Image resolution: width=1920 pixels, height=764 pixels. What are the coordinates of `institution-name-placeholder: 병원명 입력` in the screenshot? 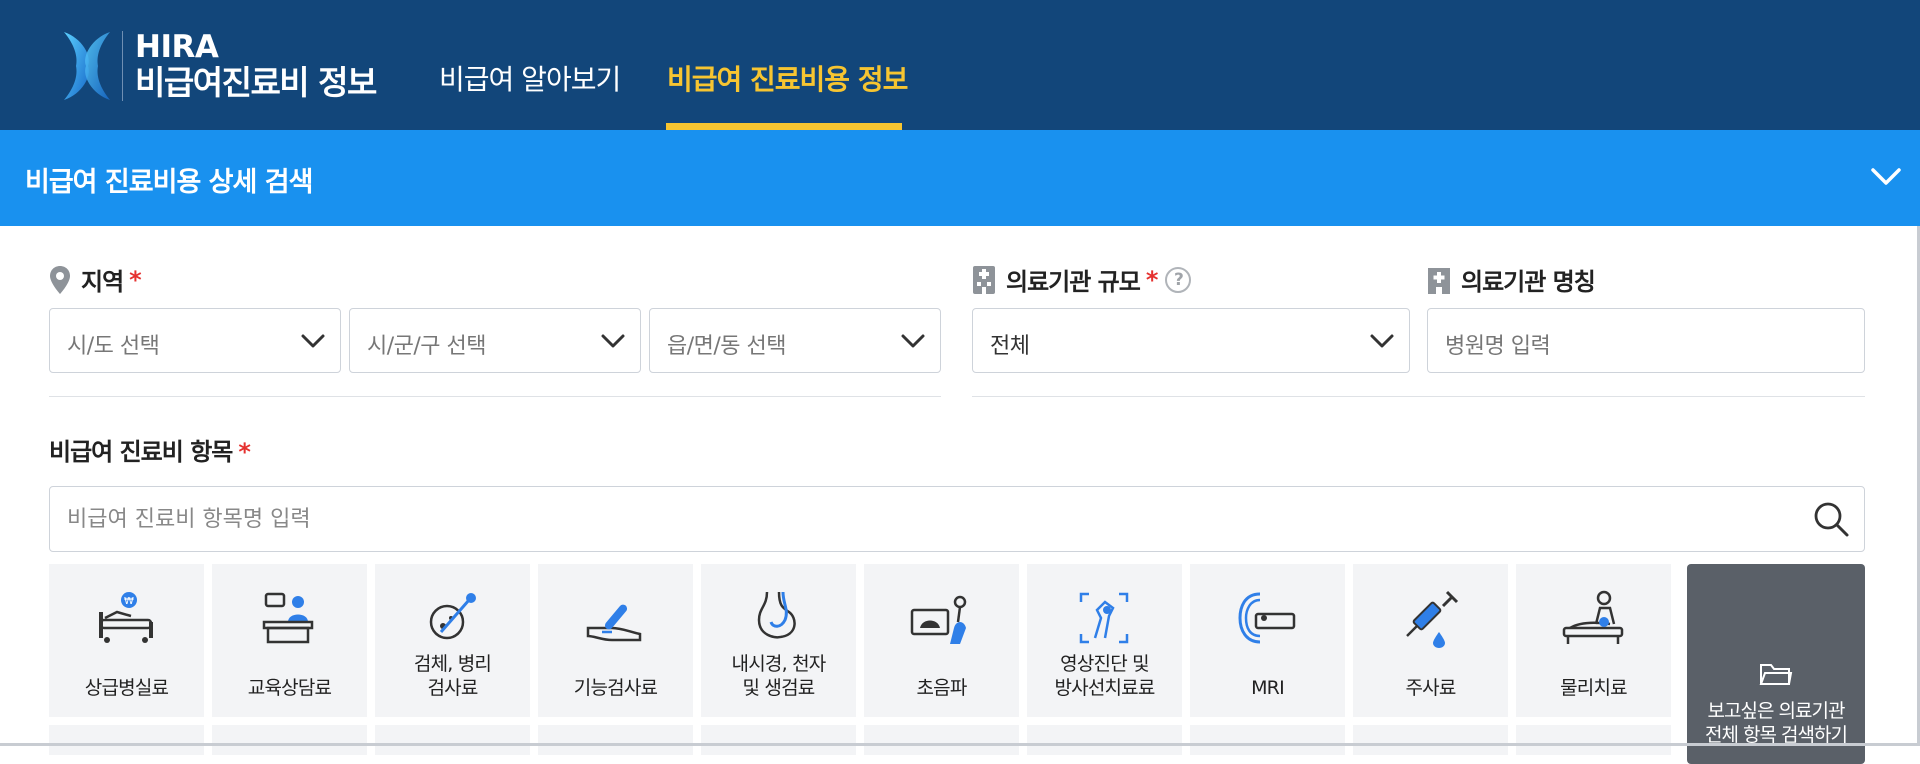 It's located at (1498, 346).